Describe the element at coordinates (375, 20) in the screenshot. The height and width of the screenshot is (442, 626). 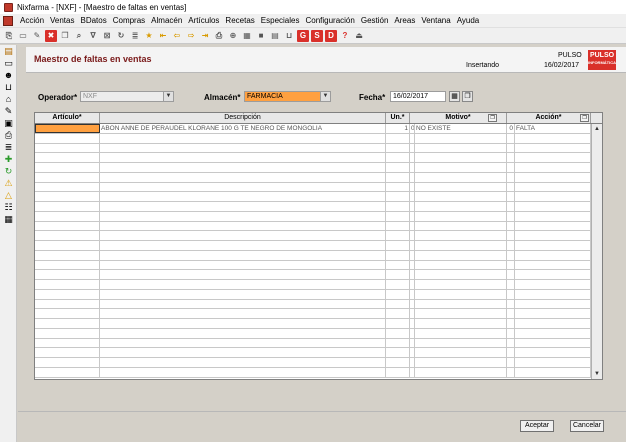
I see `menu-gestion: Gestión` at that location.